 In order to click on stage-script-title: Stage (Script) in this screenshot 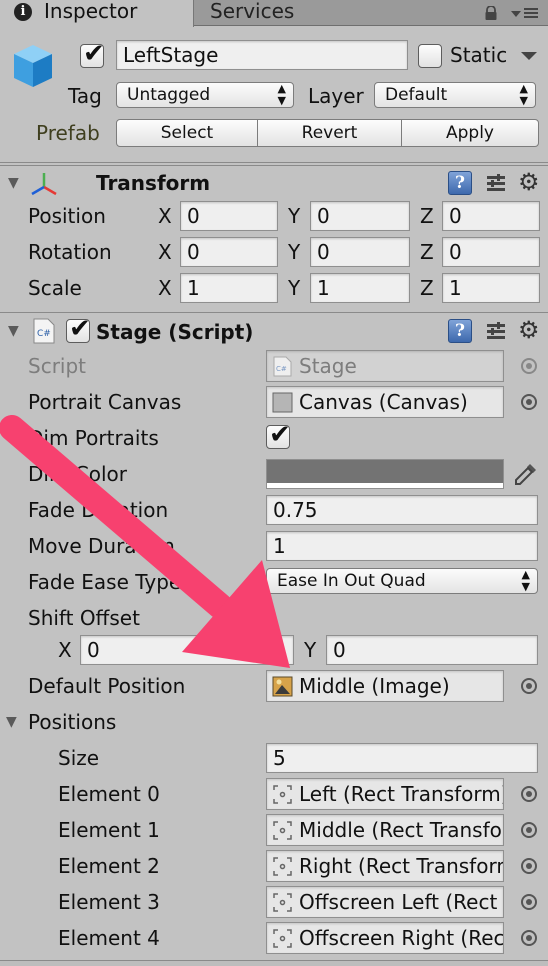, I will do `click(175, 332)`.